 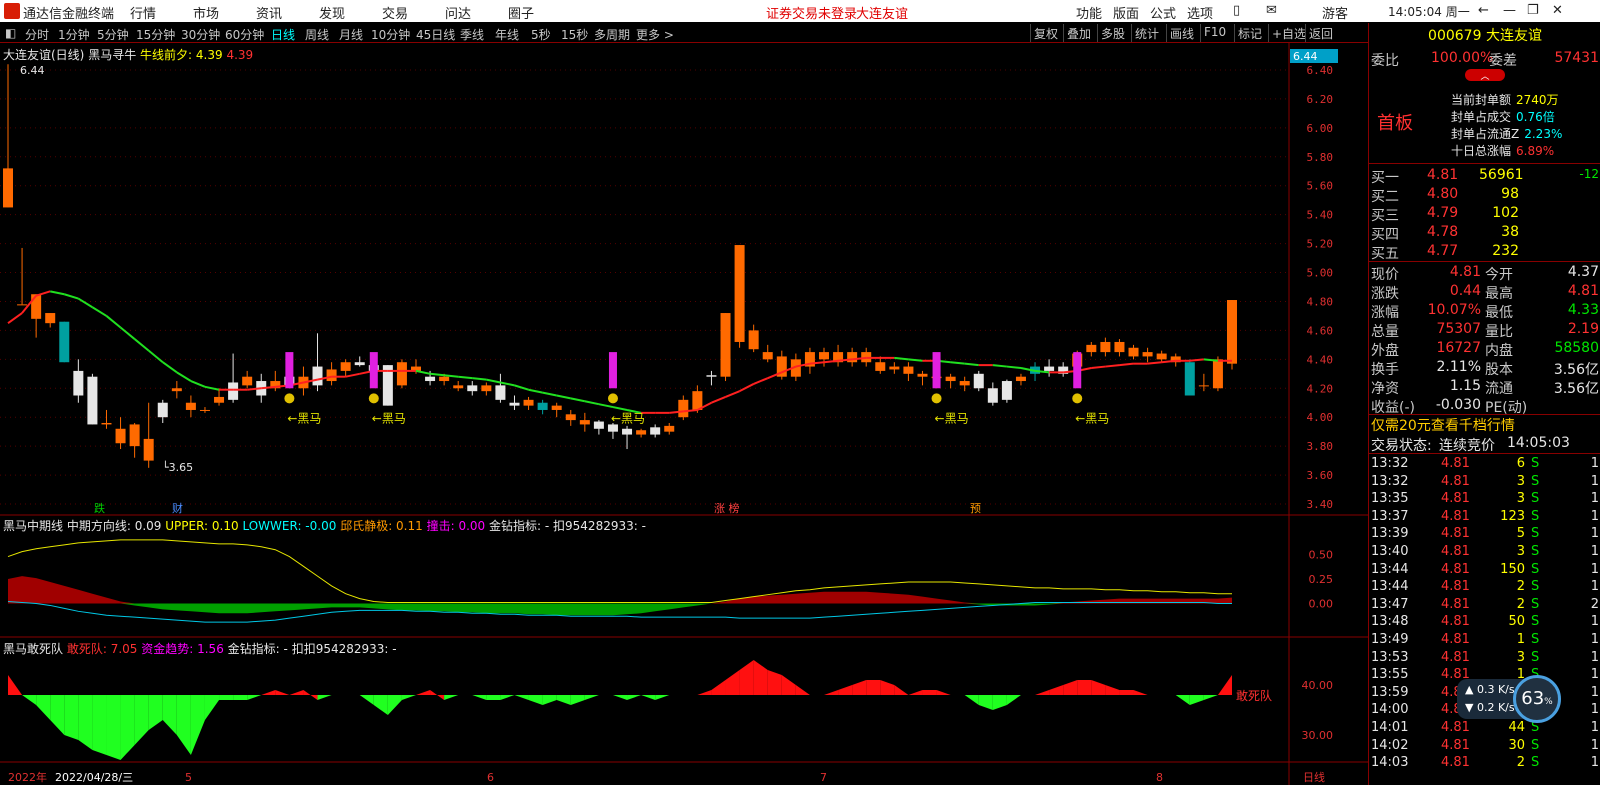 I want to click on menu-news: 资讯, so click(x=269, y=12).